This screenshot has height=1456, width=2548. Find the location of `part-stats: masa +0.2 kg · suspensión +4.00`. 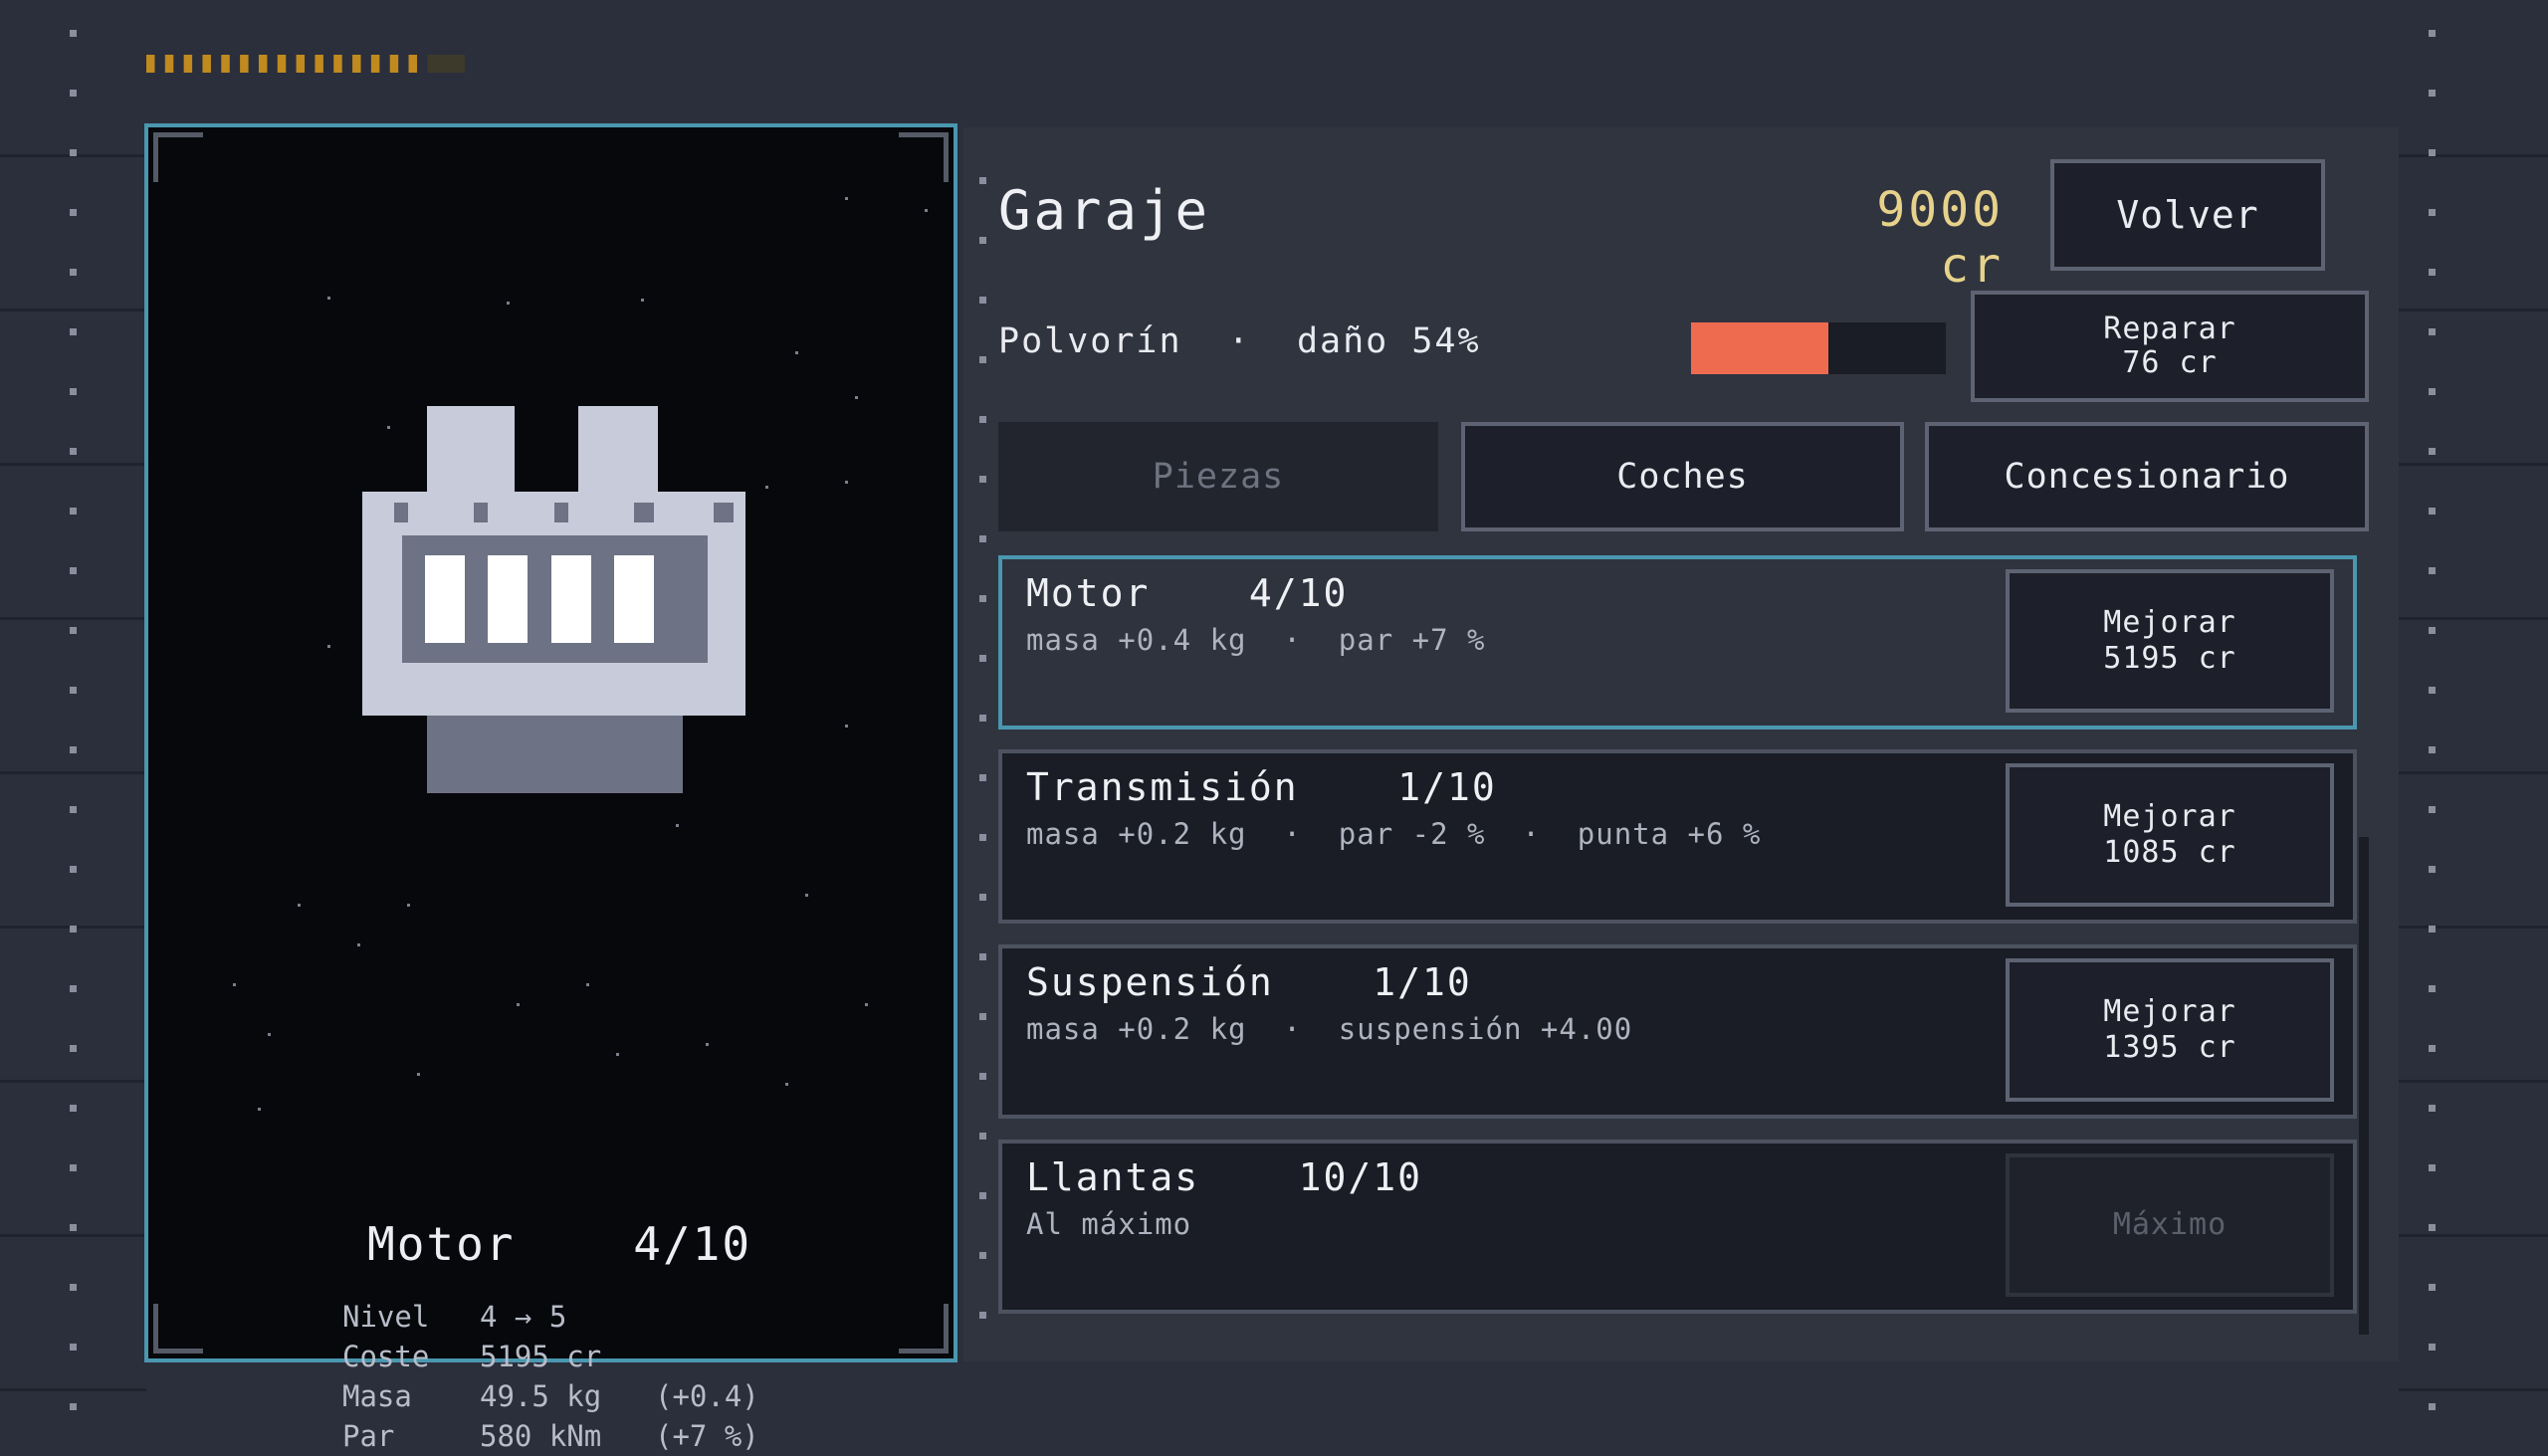

part-stats: masa +0.2 kg · suspensión +4.00 is located at coordinates (1329, 1029).